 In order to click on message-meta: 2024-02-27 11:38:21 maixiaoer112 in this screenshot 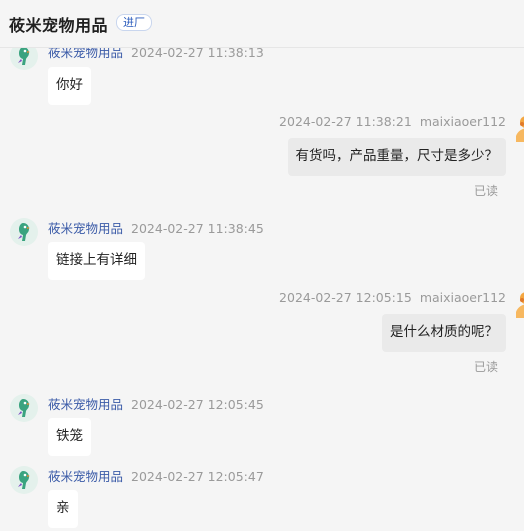, I will do `click(392, 121)`.